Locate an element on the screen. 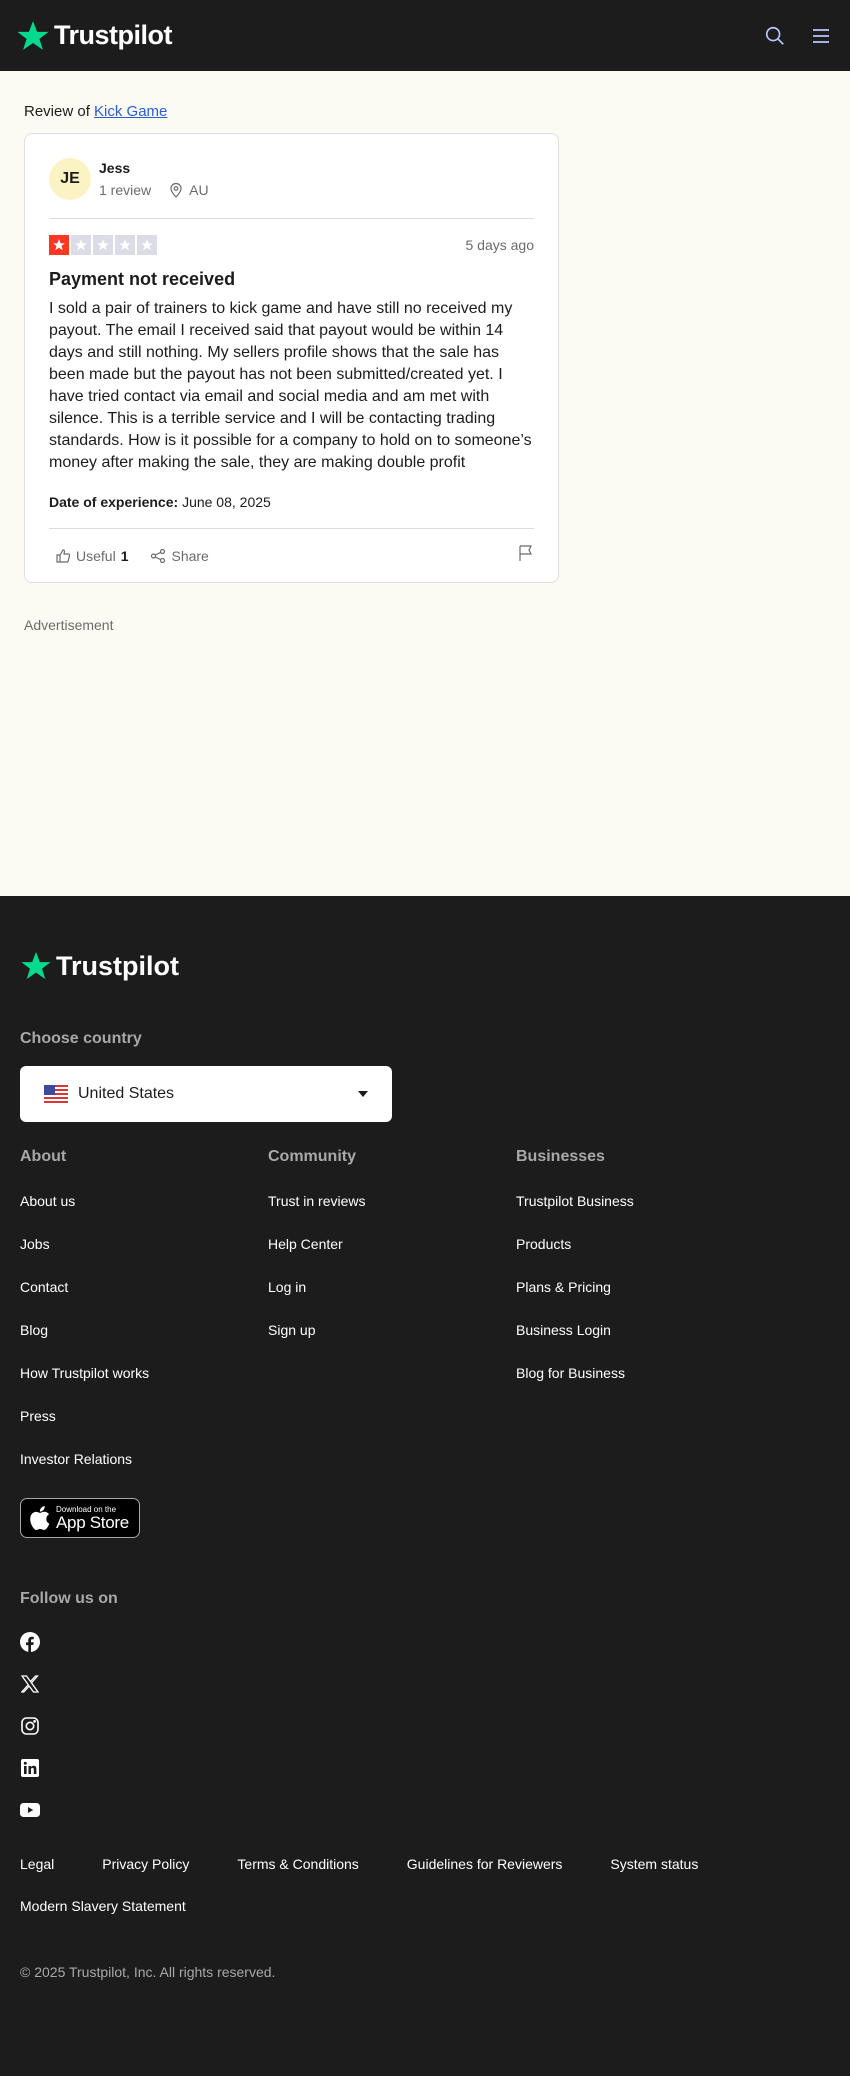 The height and width of the screenshot is (2076, 850). trustpilot-logo: Trustpilot is located at coordinates (94, 36).